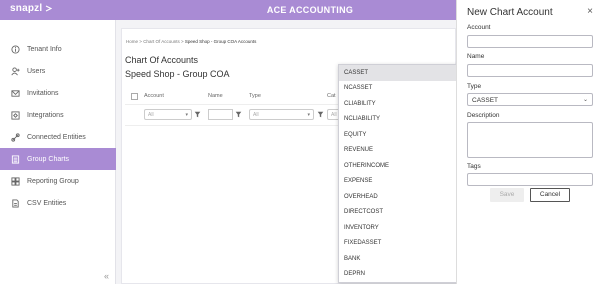 The width and height of the screenshot is (600, 284). Describe the element at coordinates (44, 49) in the screenshot. I see `sidebar-item-label: Tenant Info` at that location.